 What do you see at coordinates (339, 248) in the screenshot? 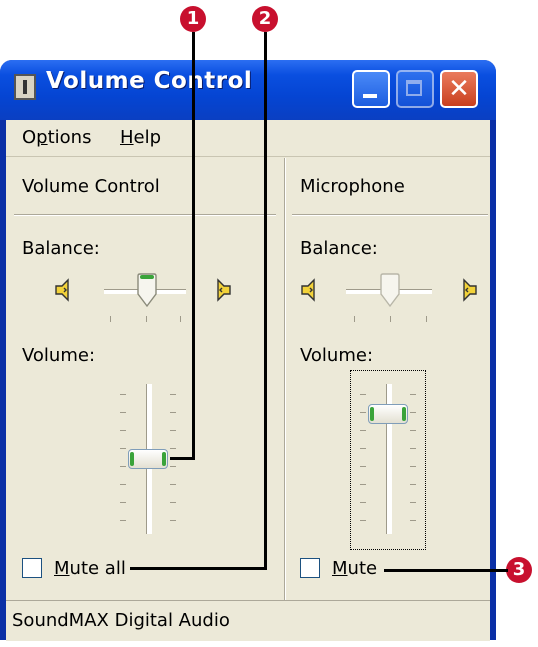
I see `right-balance-label: Balance:` at bounding box center [339, 248].